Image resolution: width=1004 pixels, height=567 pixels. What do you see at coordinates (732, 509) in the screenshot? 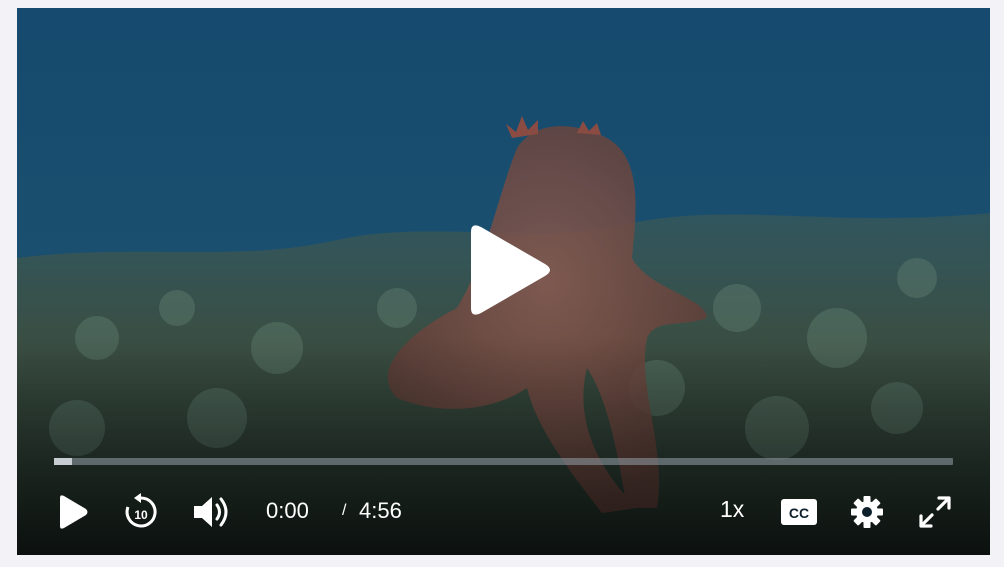
I see `playback-speed-button: 1x` at bounding box center [732, 509].